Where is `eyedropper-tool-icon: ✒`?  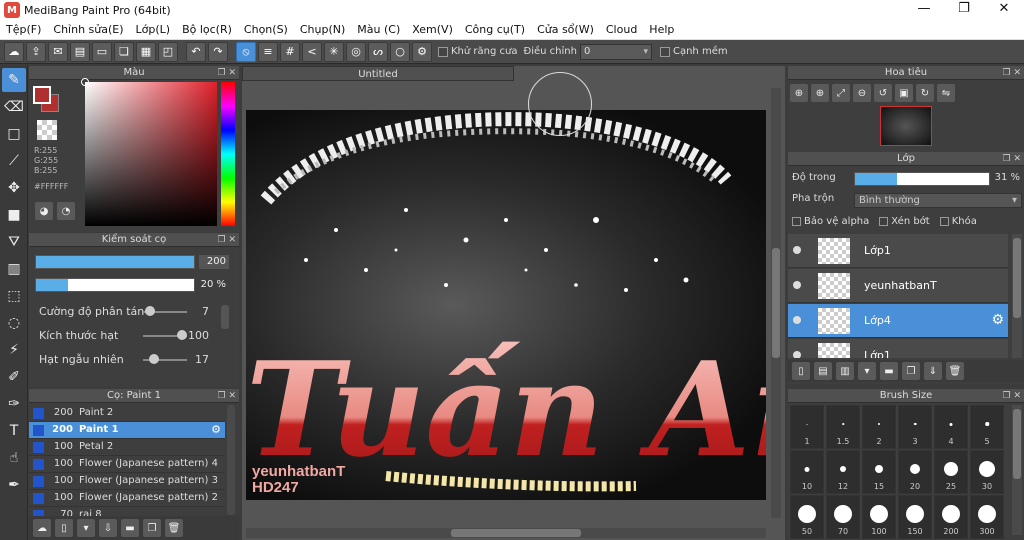
eyedropper-tool-icon: ✒ is located at coordinates (14, 485).